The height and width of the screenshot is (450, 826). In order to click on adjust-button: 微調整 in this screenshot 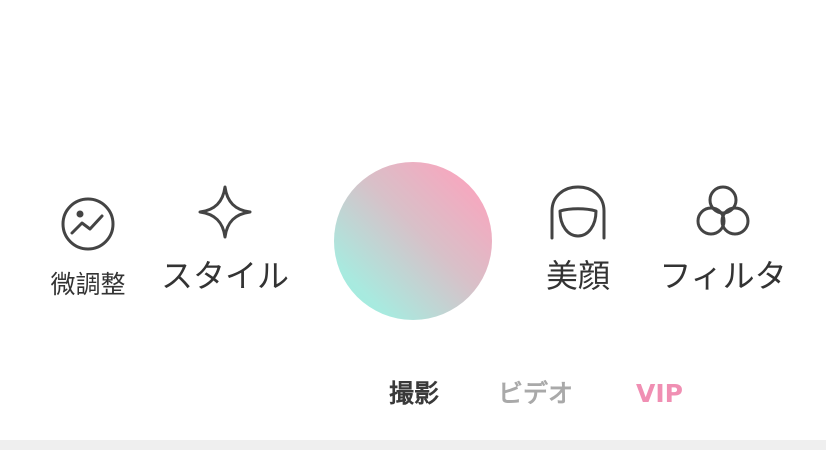, I will do `click(88, 246)`.